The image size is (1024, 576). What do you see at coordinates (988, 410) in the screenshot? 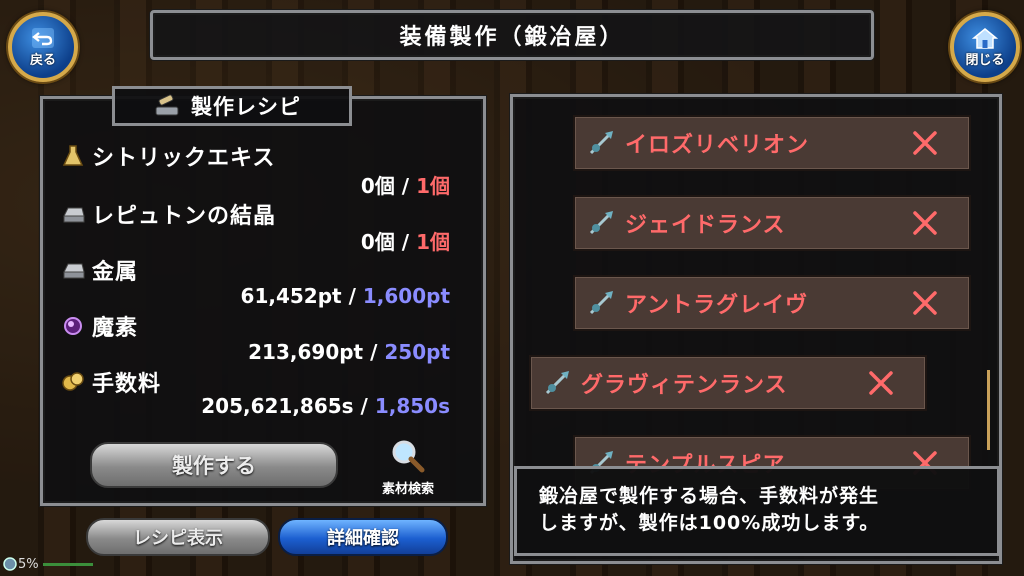
I see `list-scrollbar` at bounding box center [988, 410].